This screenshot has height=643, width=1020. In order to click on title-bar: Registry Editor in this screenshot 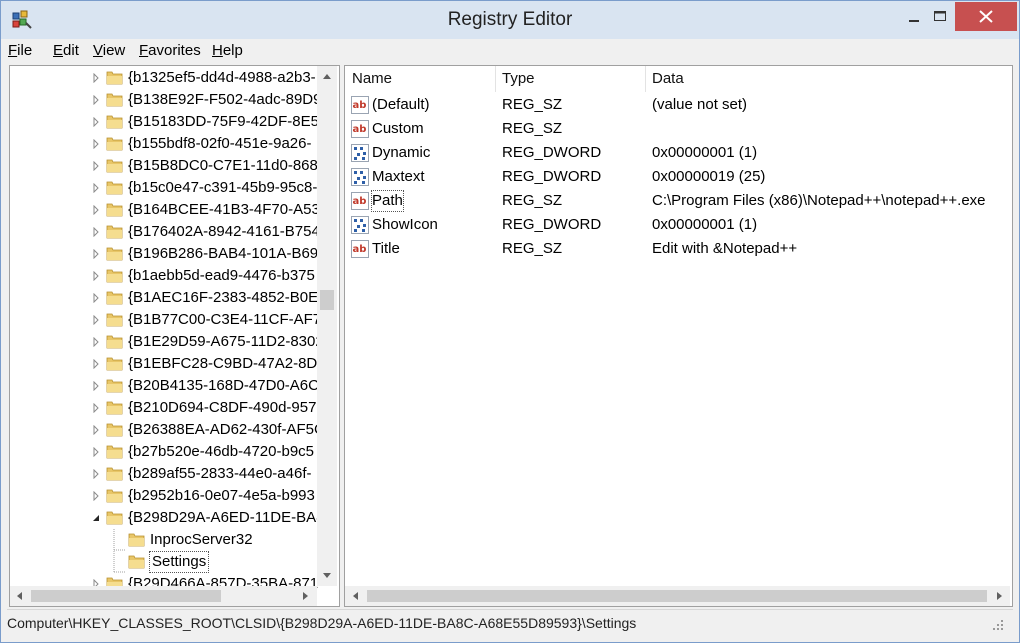, I will do `click(510, 20)`.